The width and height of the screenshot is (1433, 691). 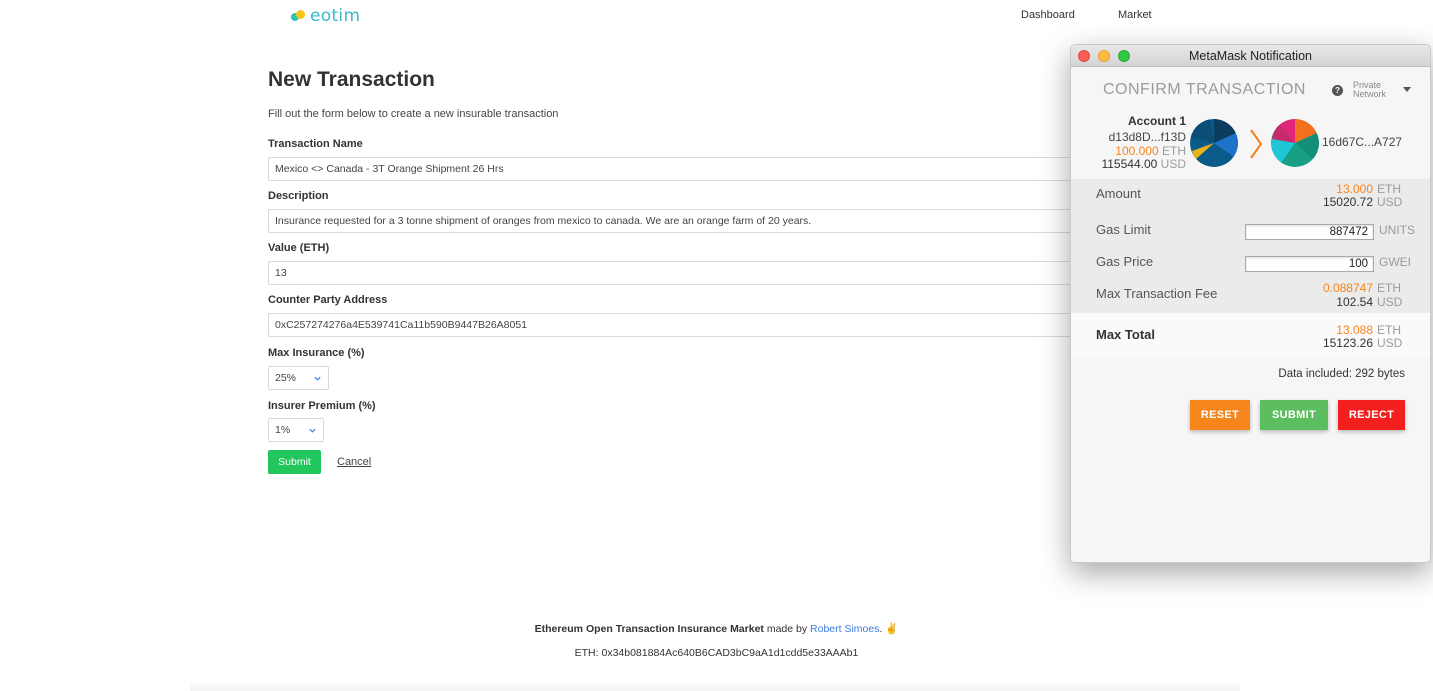 What do you see at coordinates (298, 378) in the screenshot?
I see `max-insurance-select: 25%` at bounding box center [298, 378].